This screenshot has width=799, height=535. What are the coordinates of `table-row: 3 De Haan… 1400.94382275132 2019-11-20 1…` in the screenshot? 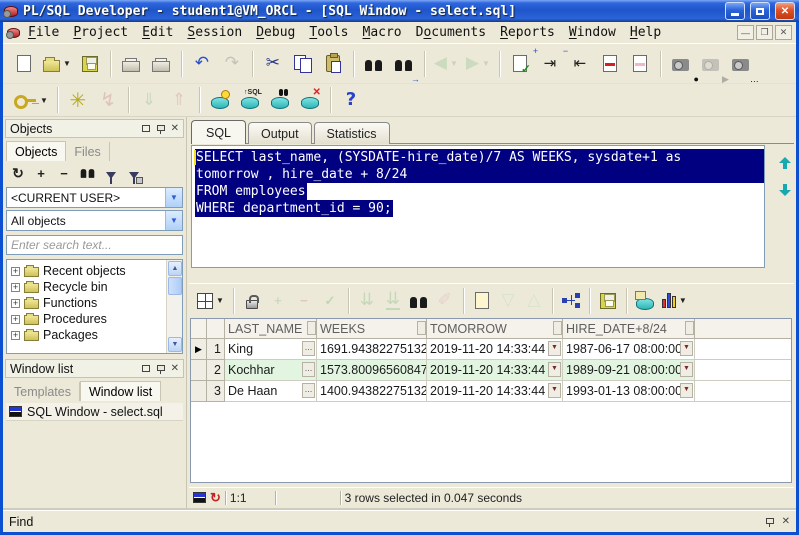 It's located at (491, 391).